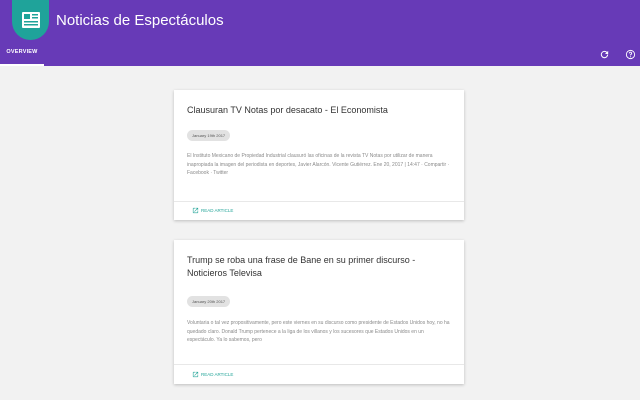  What do you see at coordinates (140, 20) in the screenshot?
I see `app-title: Noticias de Espectáculos` at bounding box center [140, 20].